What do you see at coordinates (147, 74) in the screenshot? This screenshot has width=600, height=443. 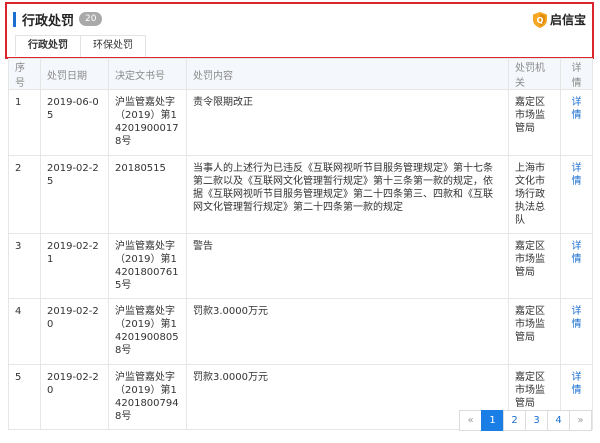 I see `column-header-doc-number: 决定文书号` at bounding box center [147, 74].